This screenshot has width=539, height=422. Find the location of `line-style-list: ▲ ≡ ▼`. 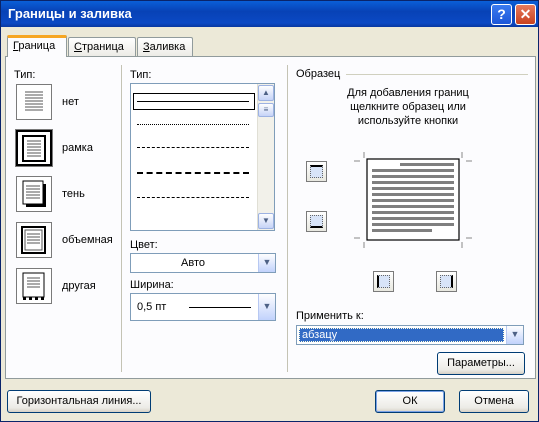

line-style-list: ▲ ≡ ▼ is located at coordinates (202, 157).